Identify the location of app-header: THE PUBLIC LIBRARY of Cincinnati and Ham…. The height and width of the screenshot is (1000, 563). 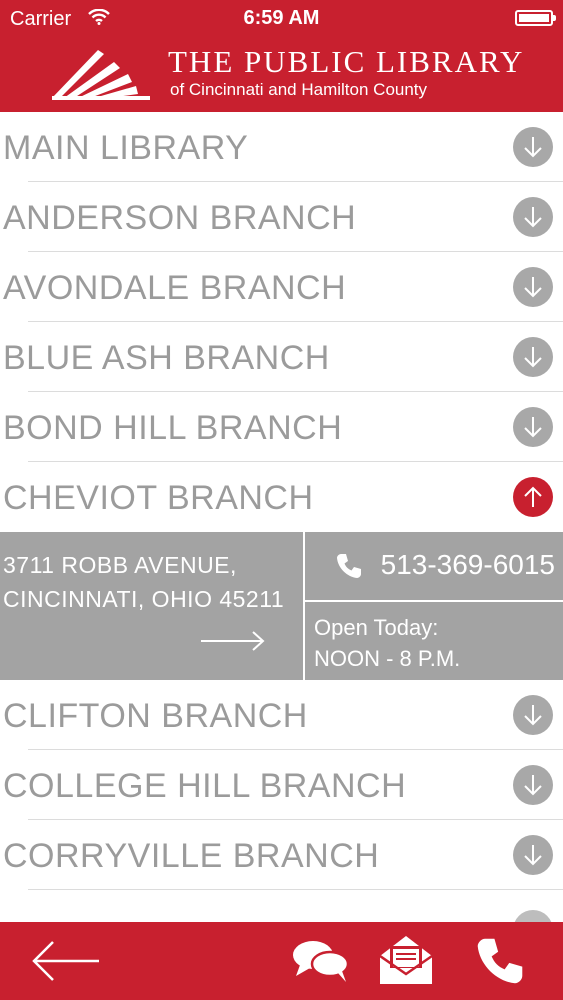
(281, 76).